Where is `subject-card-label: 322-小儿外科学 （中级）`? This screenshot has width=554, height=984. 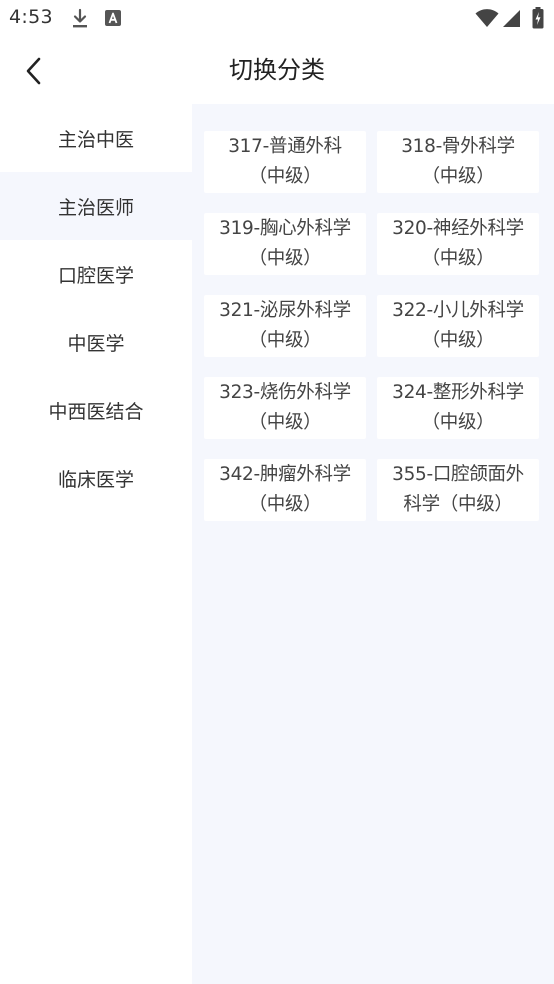
subject-card-label: 322-小儿外科学 （中级） is located at coordinates (458, 325).